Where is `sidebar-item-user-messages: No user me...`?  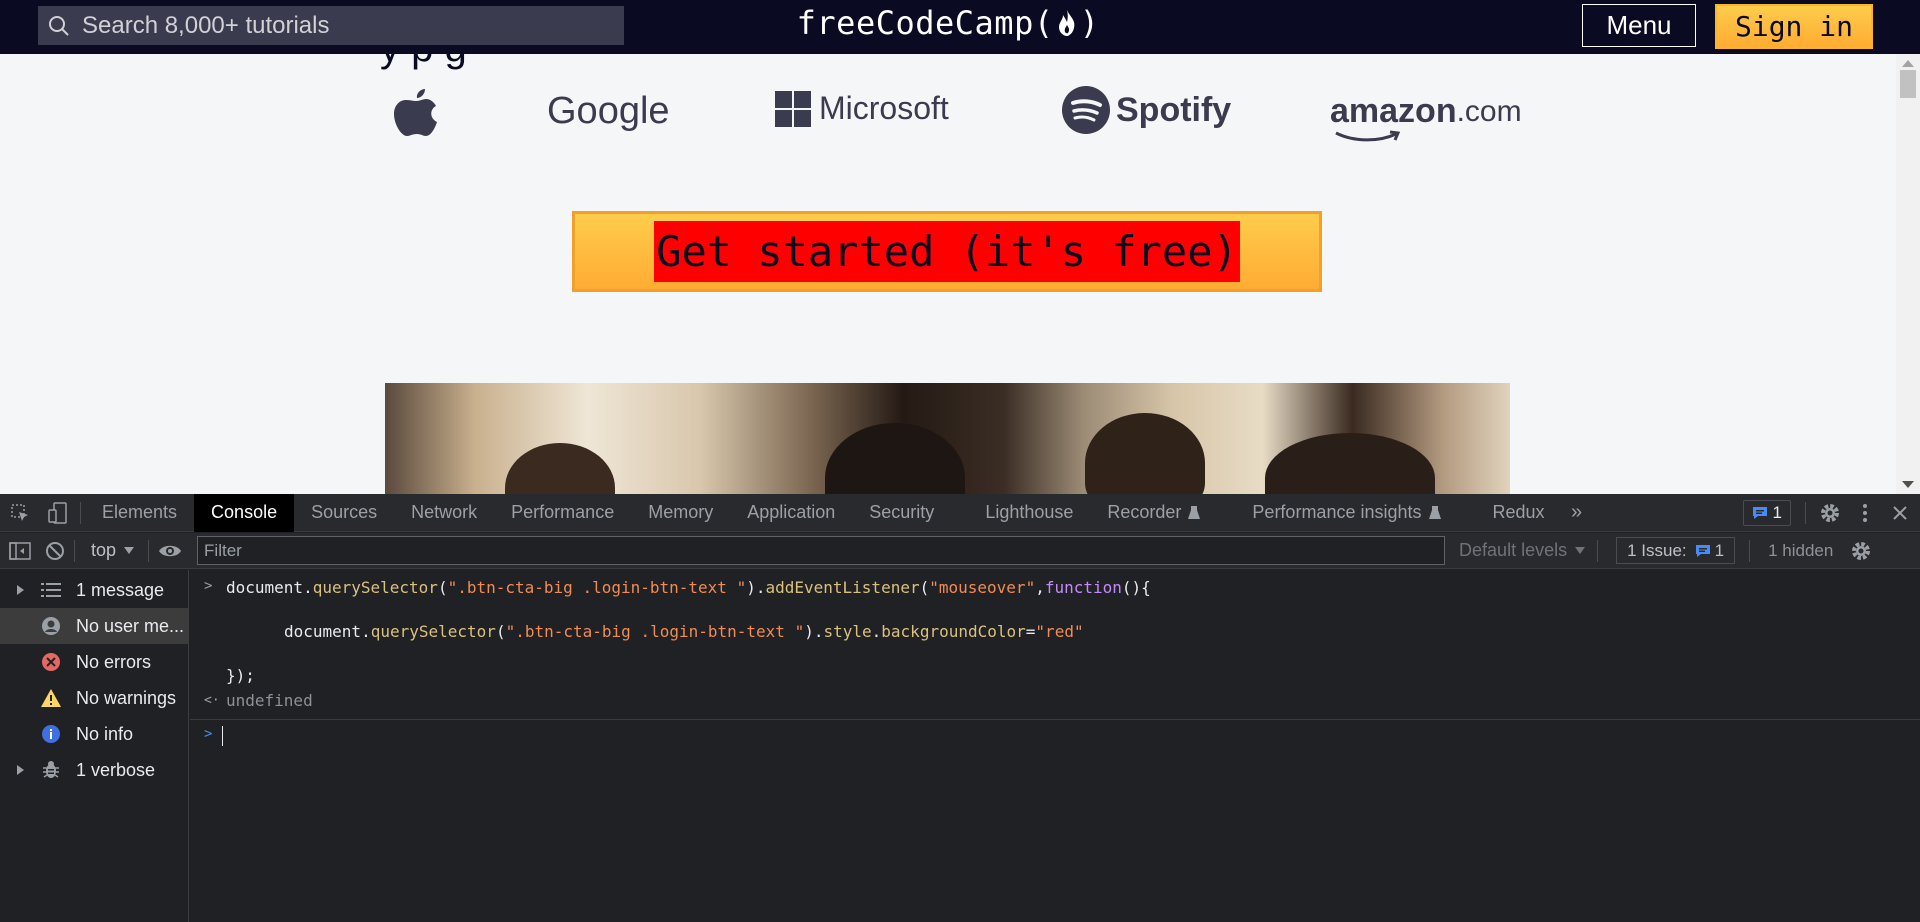
sidebar-item-user-messages: No user me... is located at coordinates (94, 626).